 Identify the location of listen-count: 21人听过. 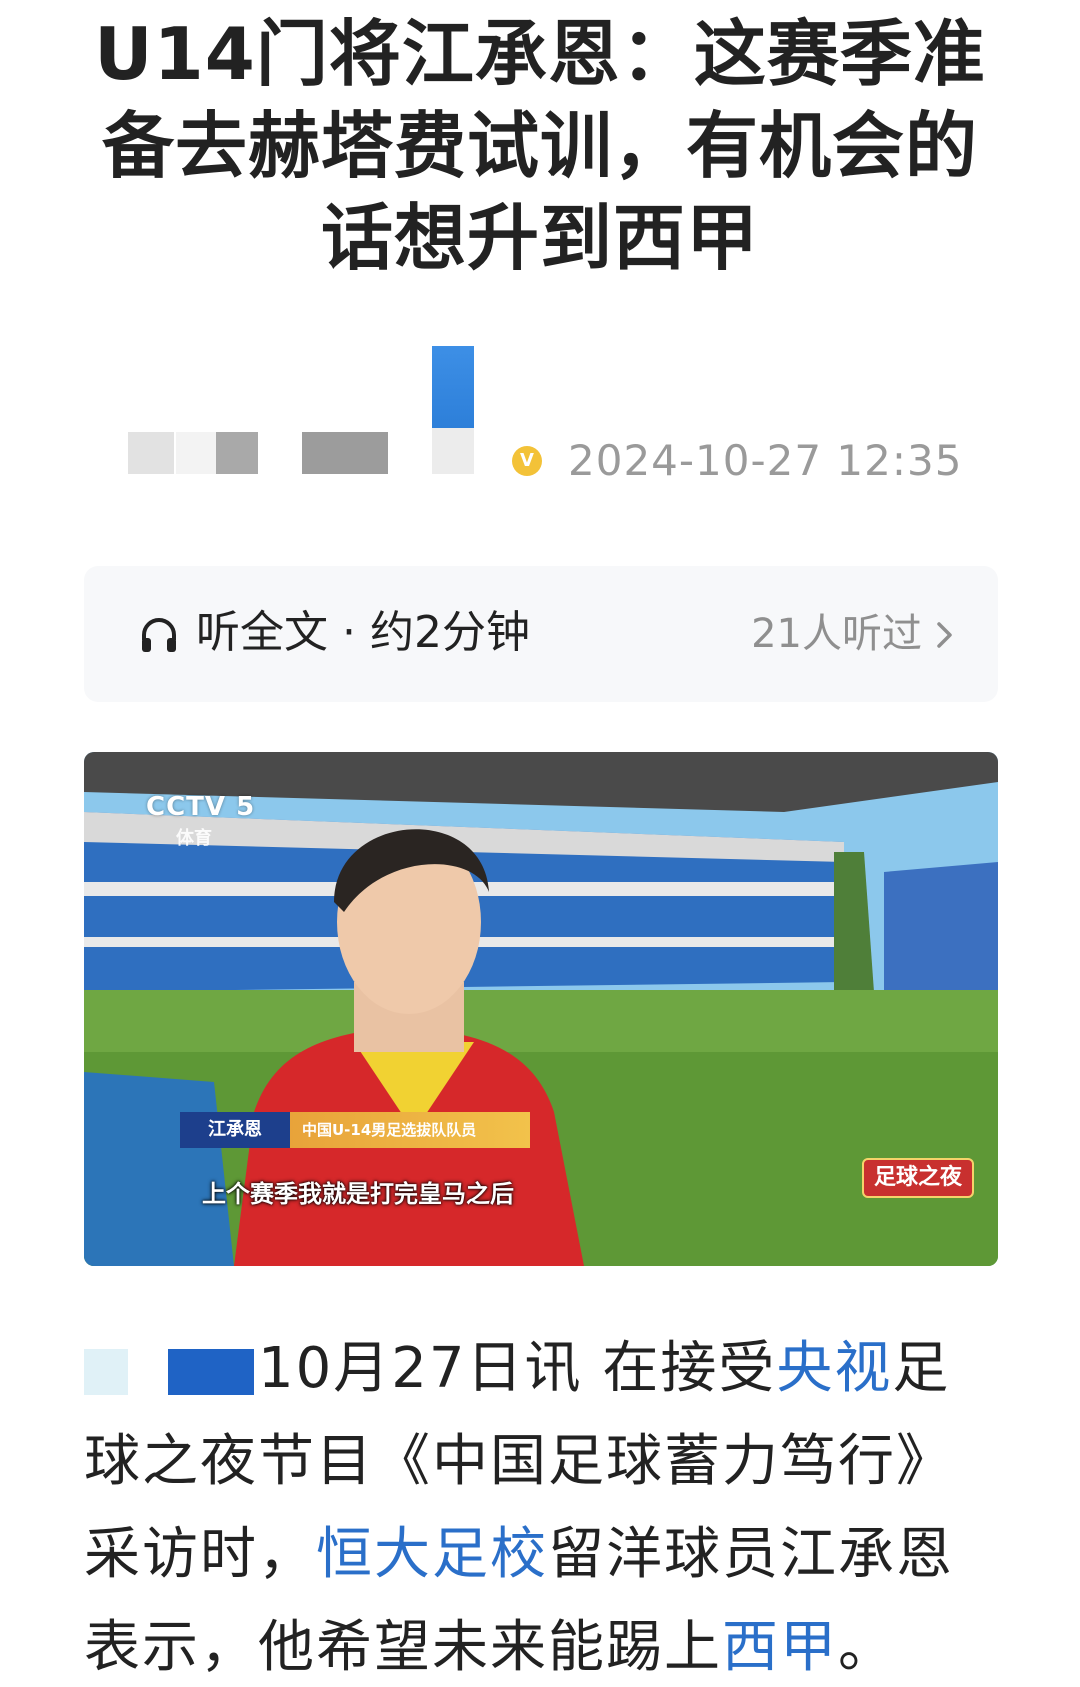
(836, 634).